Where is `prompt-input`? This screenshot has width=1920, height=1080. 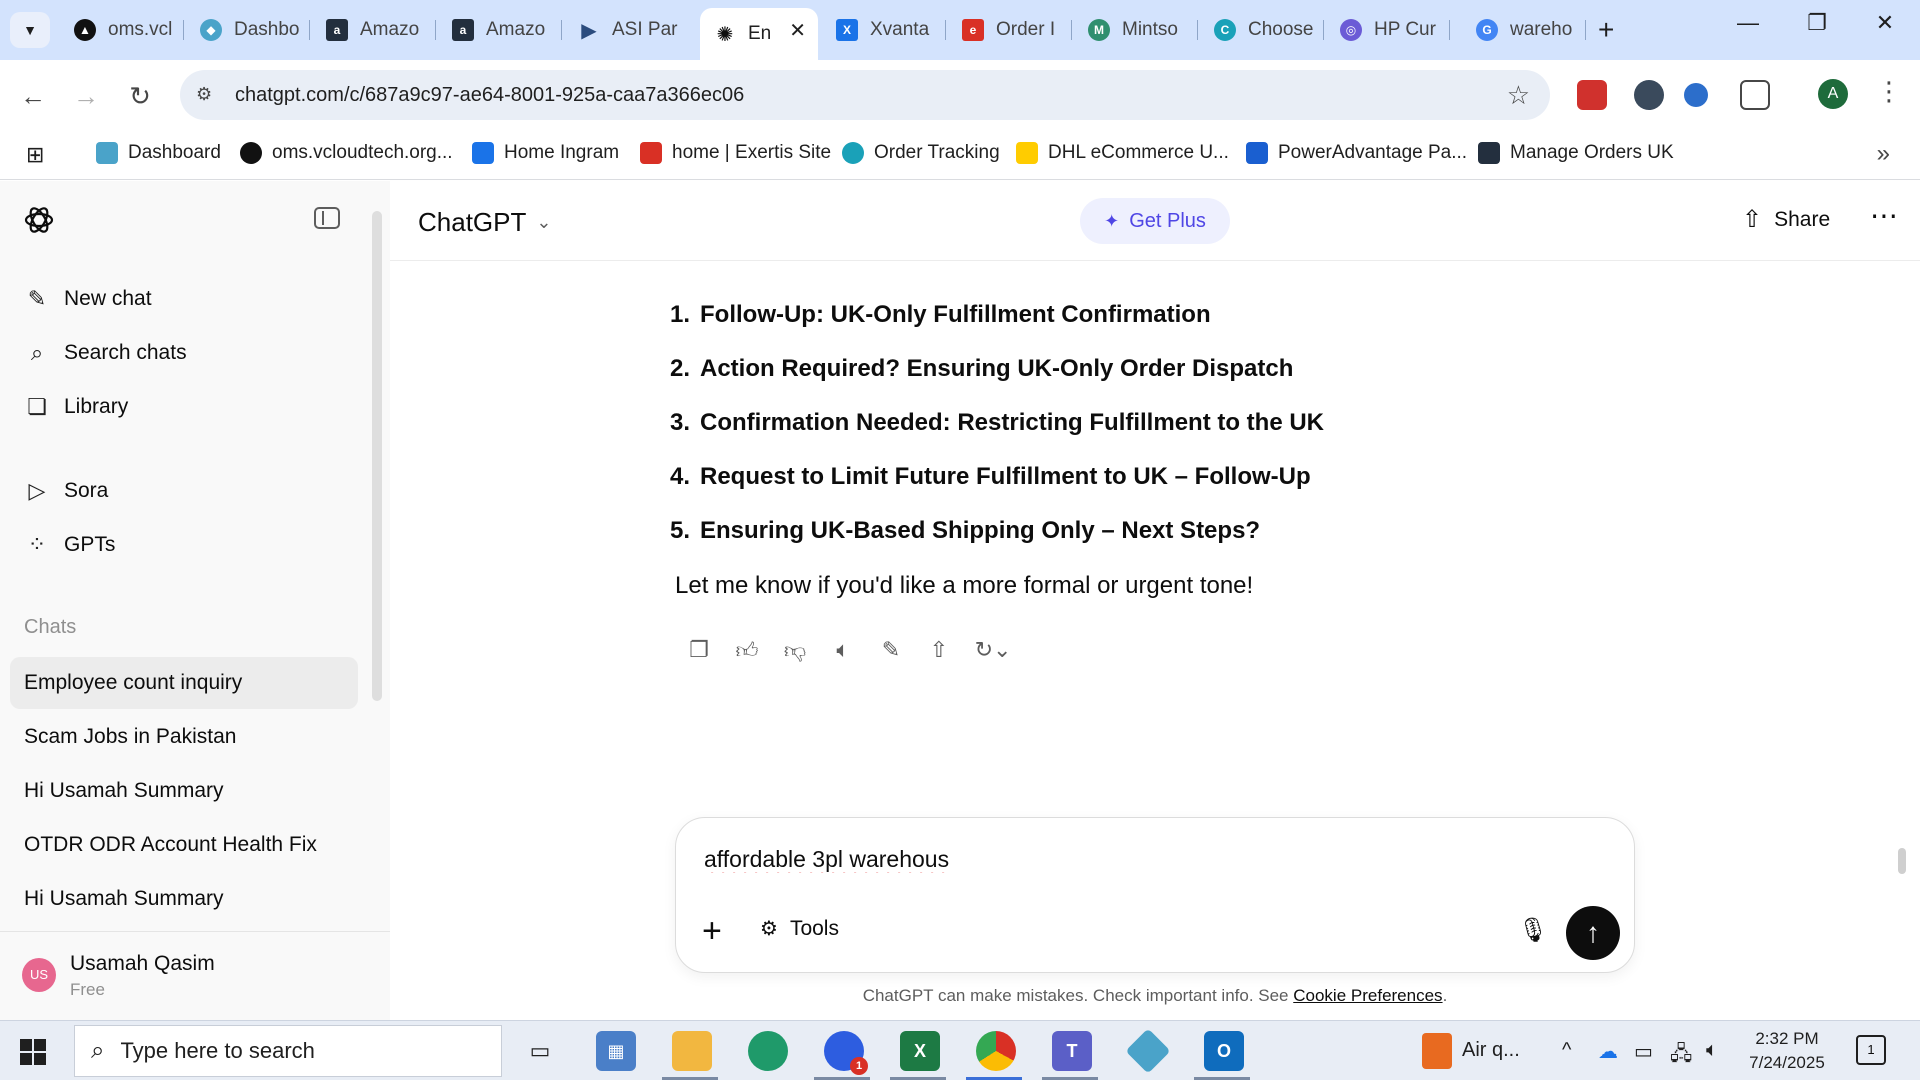 prompt-input is located at coordinates (1144, 859).